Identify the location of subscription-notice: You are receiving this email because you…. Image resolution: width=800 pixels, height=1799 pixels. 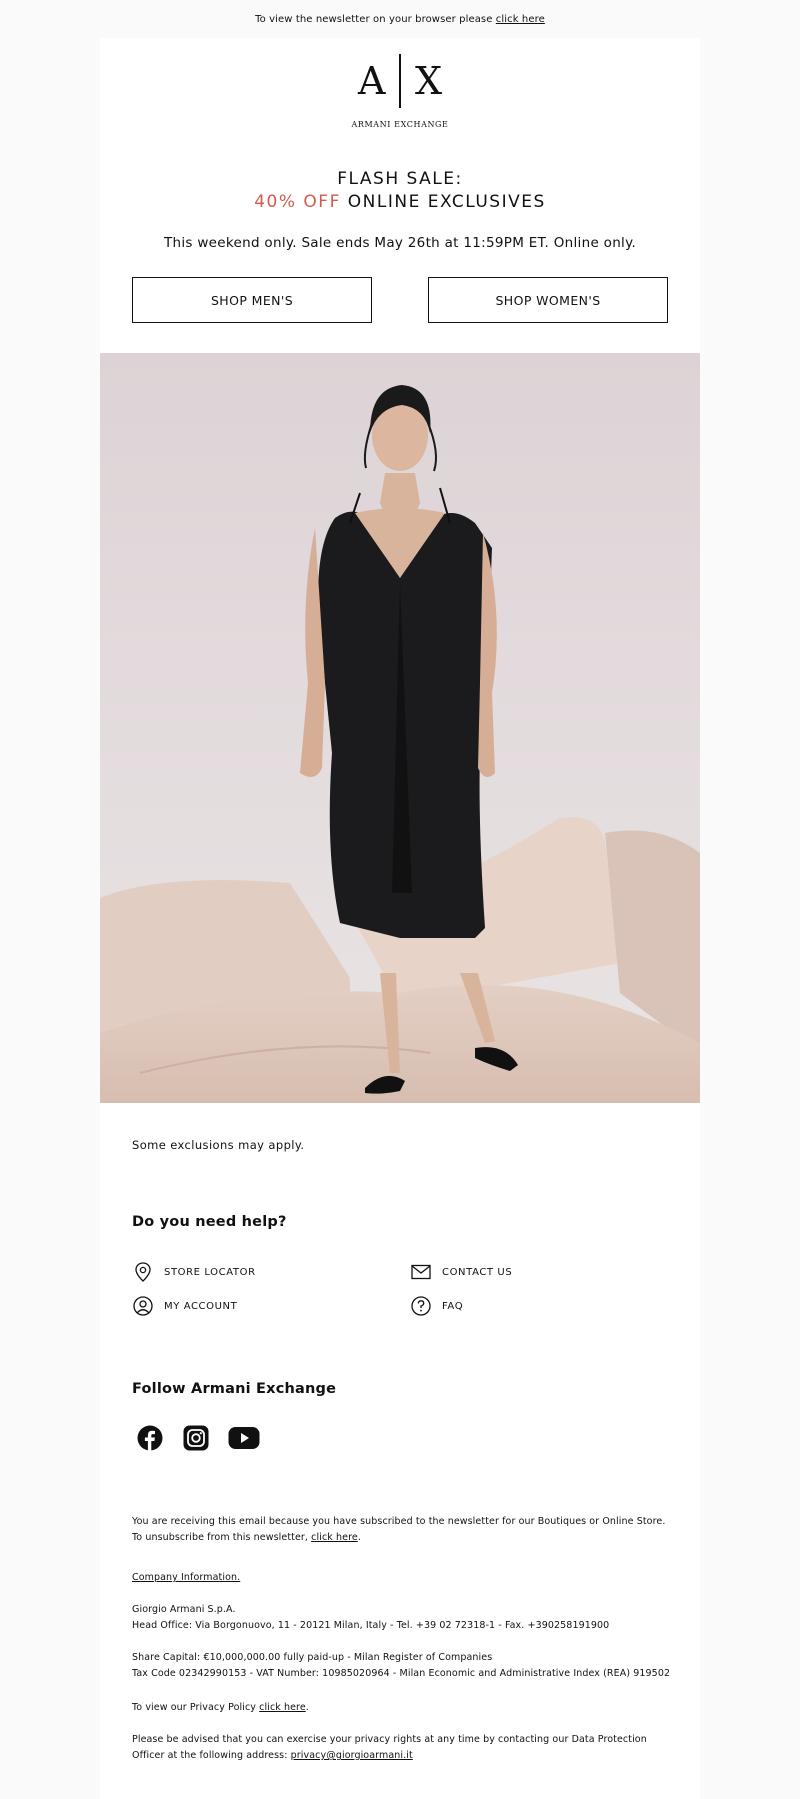
(402, 1530).